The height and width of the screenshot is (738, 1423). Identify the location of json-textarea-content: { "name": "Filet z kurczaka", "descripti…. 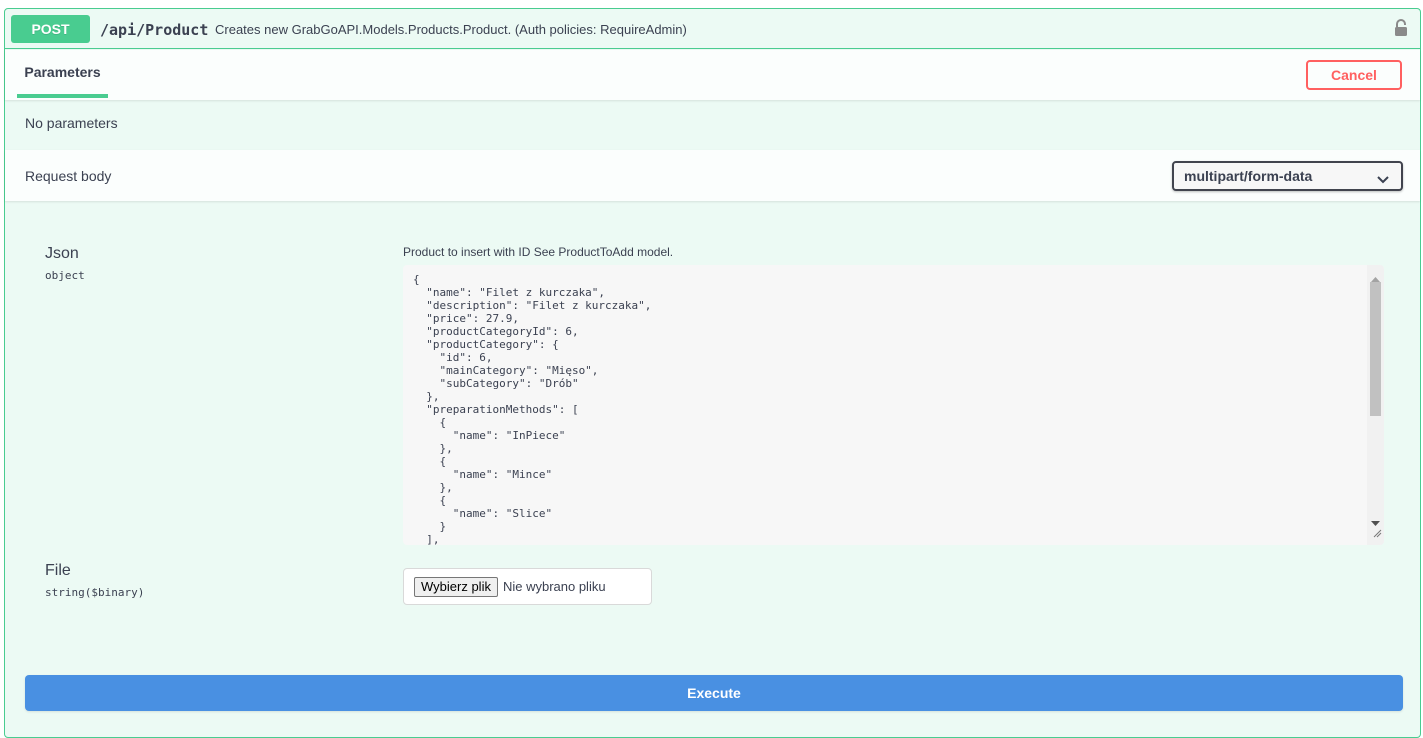
(532, 409).